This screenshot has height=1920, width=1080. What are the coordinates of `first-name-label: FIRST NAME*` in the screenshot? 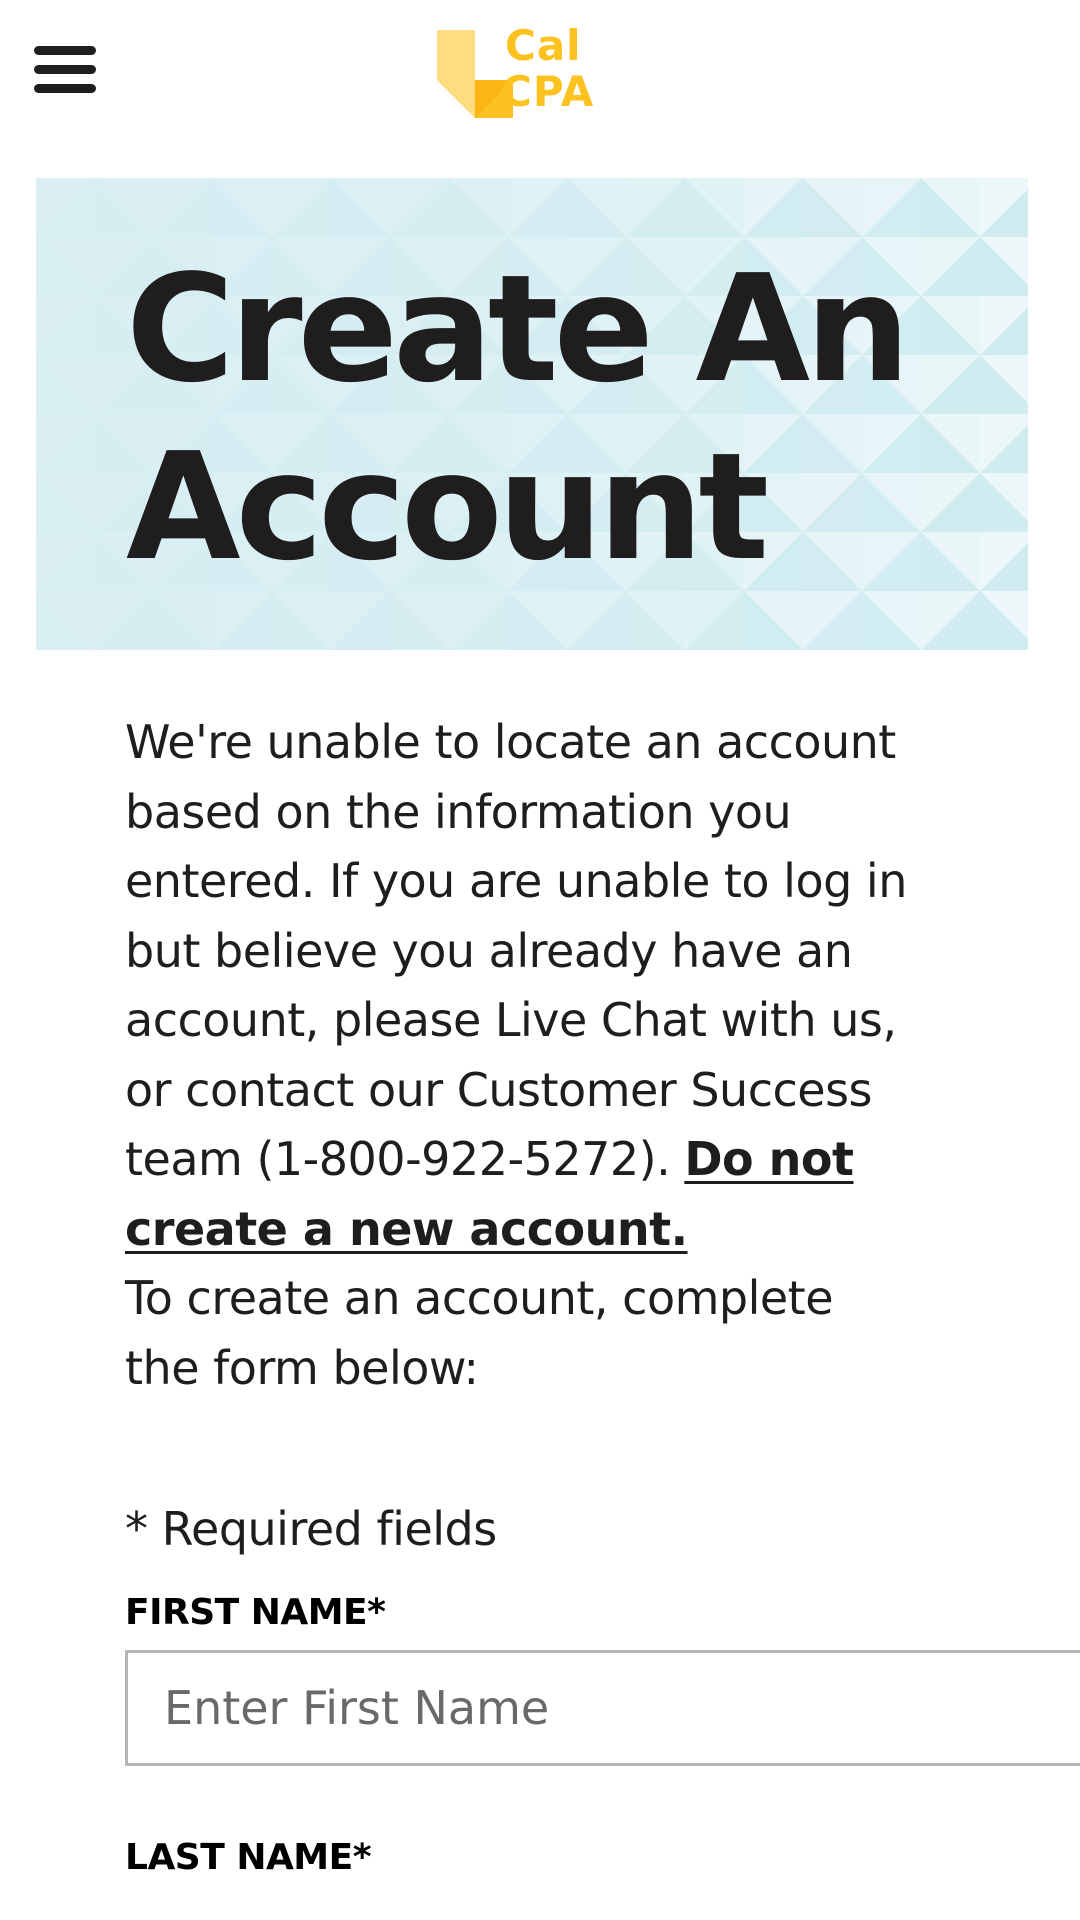 It's located at (255, 1612).